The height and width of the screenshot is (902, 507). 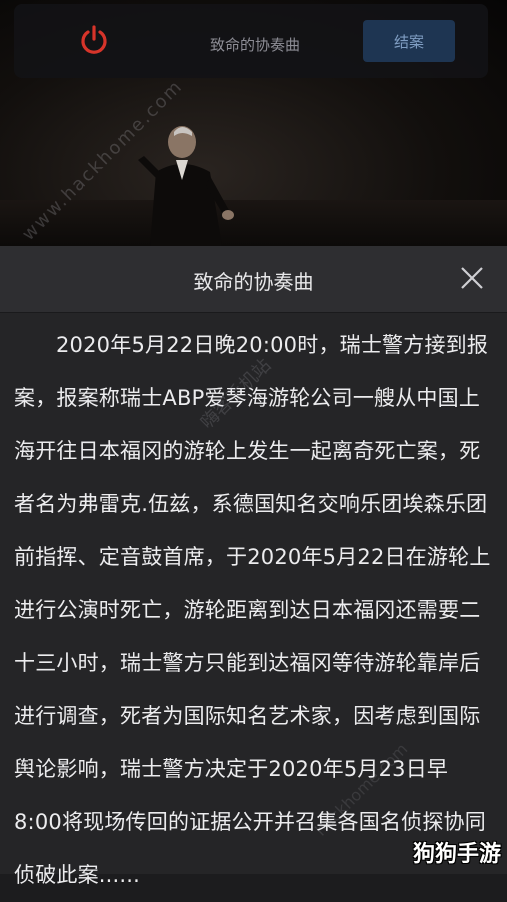 I want to click on stage-floor, so click(x=253, y=223).